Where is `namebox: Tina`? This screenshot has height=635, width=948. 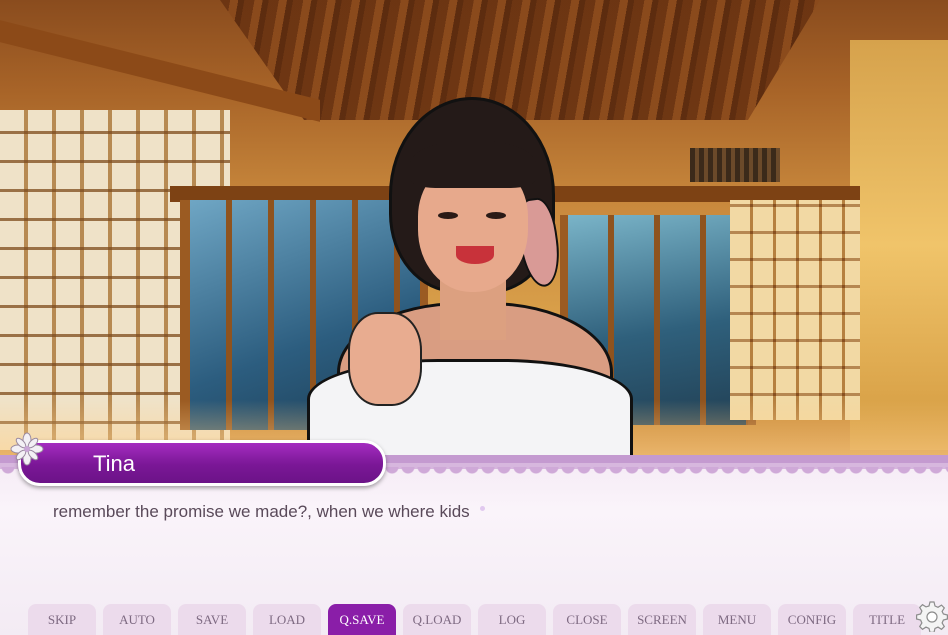 namebox: Tina is located at coordinates (202, 463).